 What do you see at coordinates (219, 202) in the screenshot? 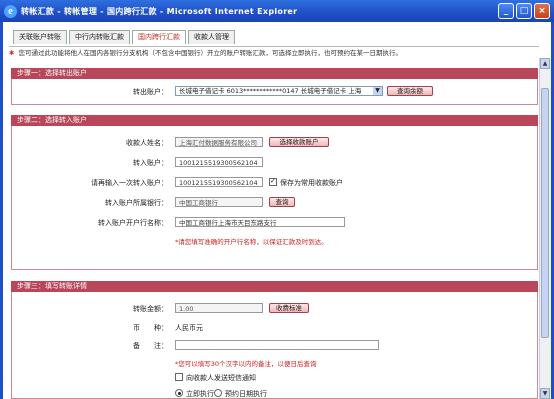
I see `bank-field: 中国工商银行` at bounding box center [219, 202].